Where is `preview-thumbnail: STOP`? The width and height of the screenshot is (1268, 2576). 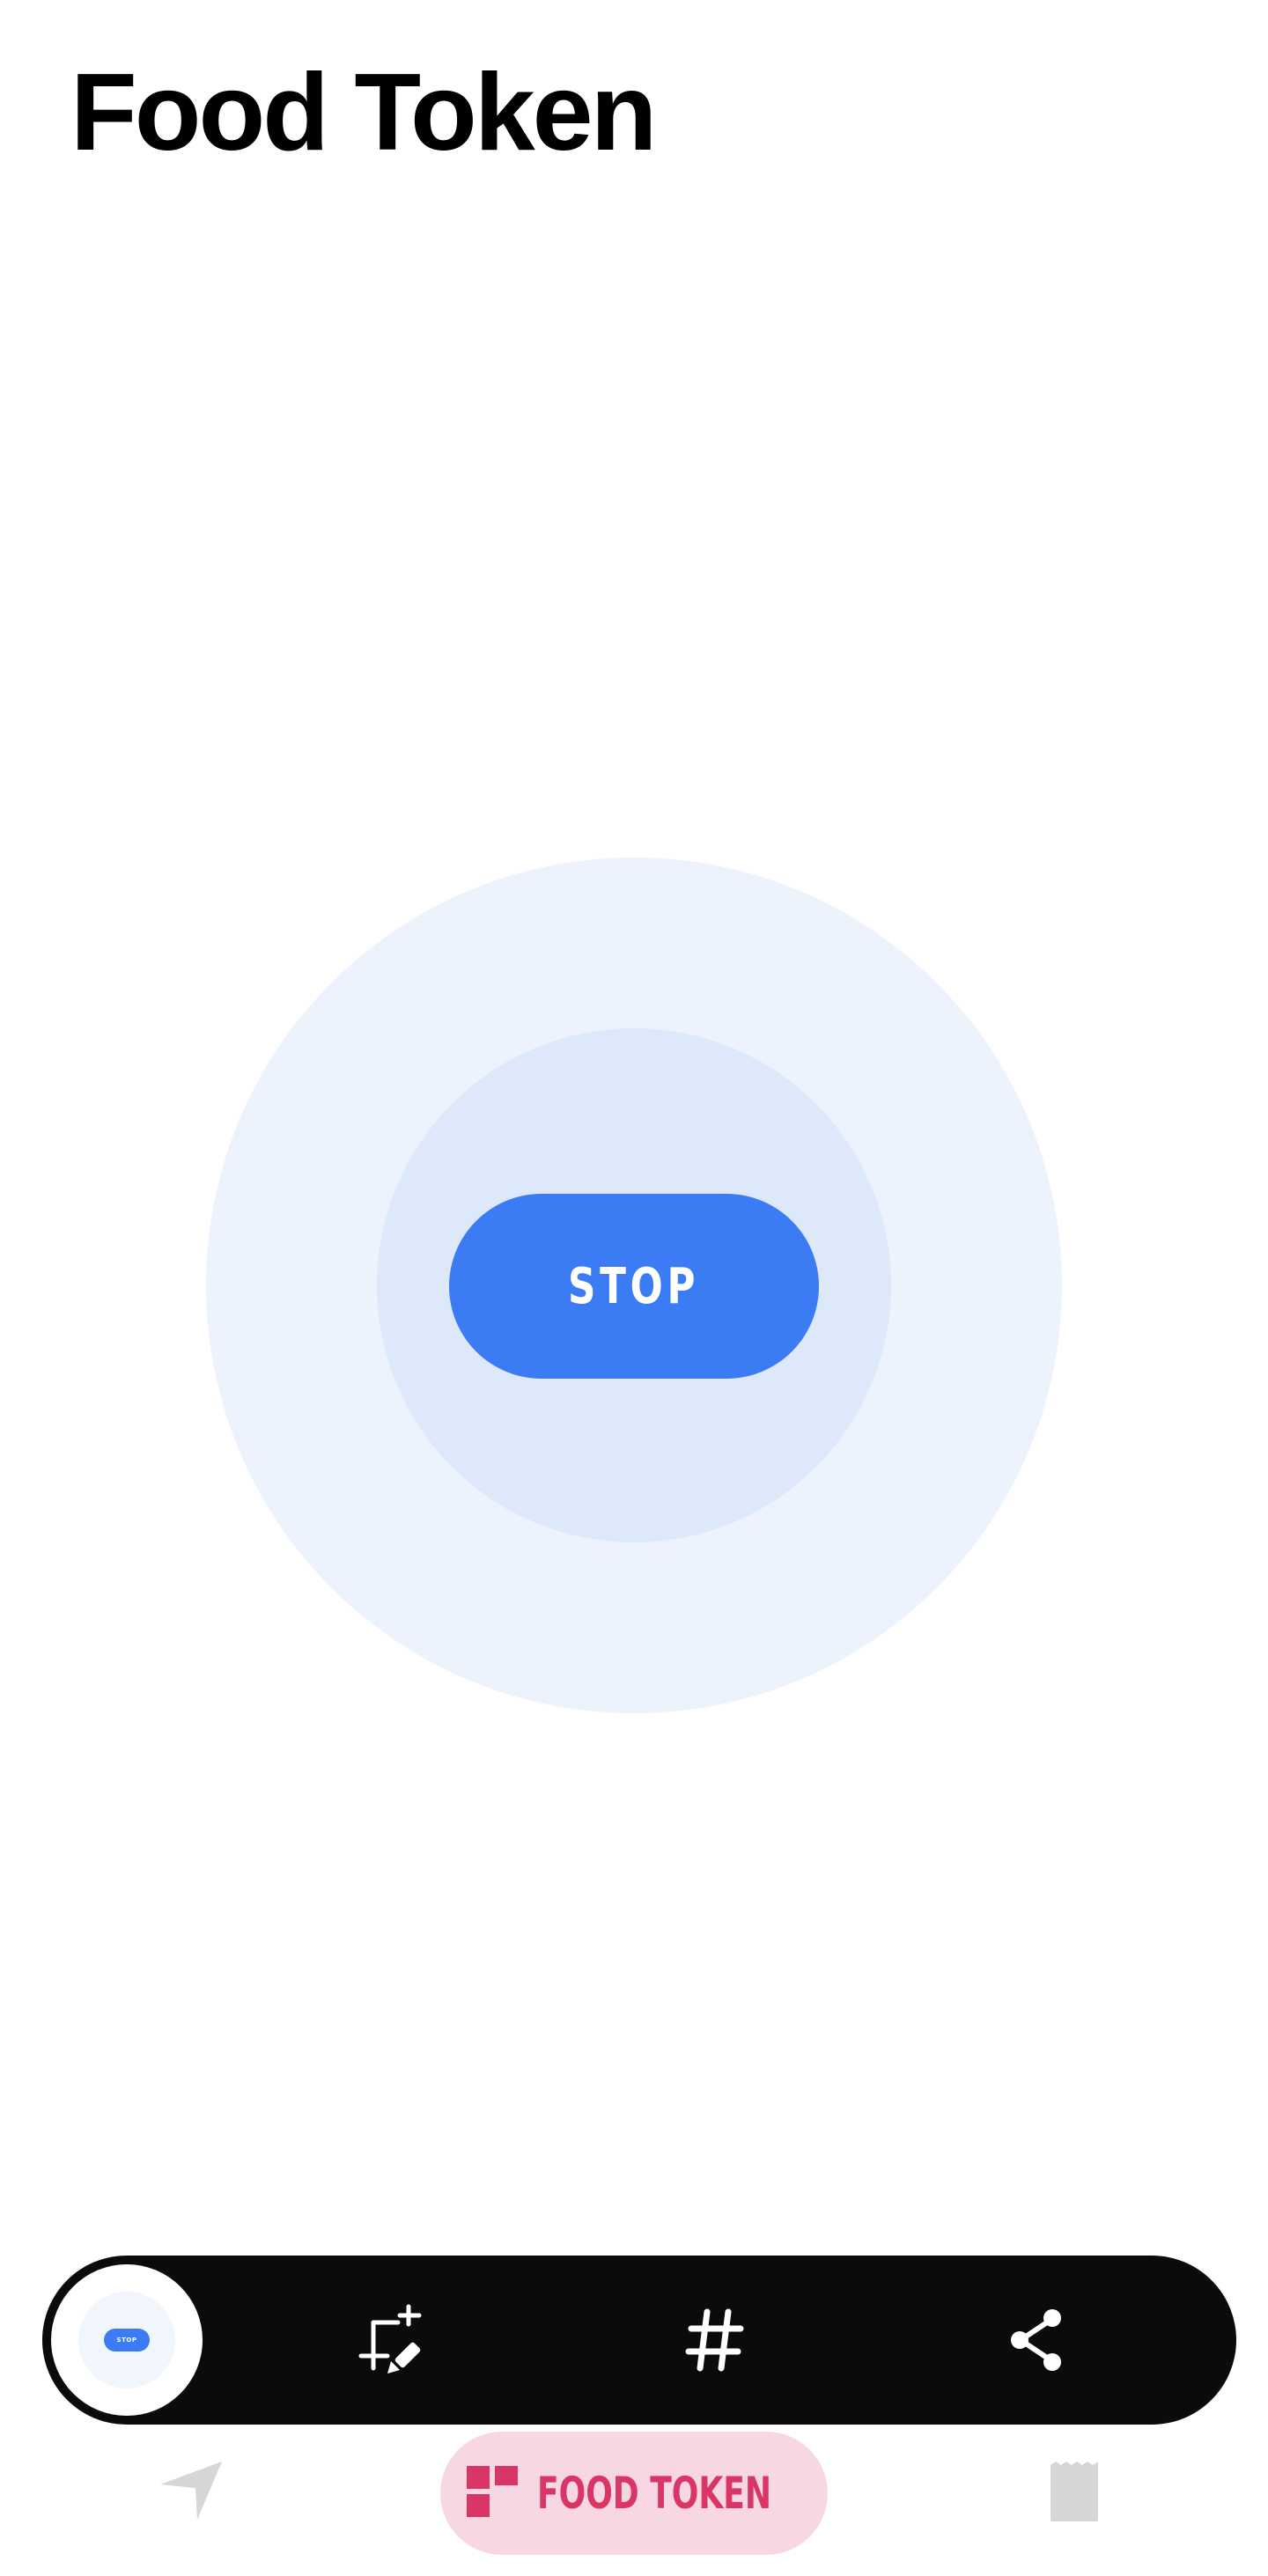
preview-thumbnail: STOP is located at coordinates (127, 2340).